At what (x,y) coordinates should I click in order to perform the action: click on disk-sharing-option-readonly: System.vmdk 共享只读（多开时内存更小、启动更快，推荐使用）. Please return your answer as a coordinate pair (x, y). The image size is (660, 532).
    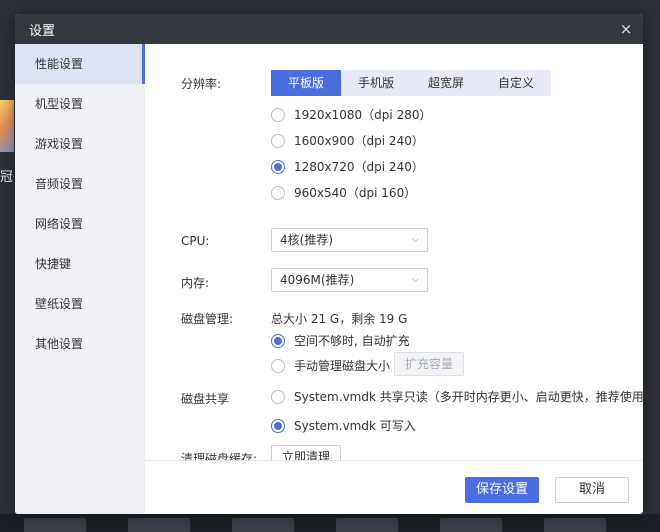
    Looking at the image, I should click on (457, 396).